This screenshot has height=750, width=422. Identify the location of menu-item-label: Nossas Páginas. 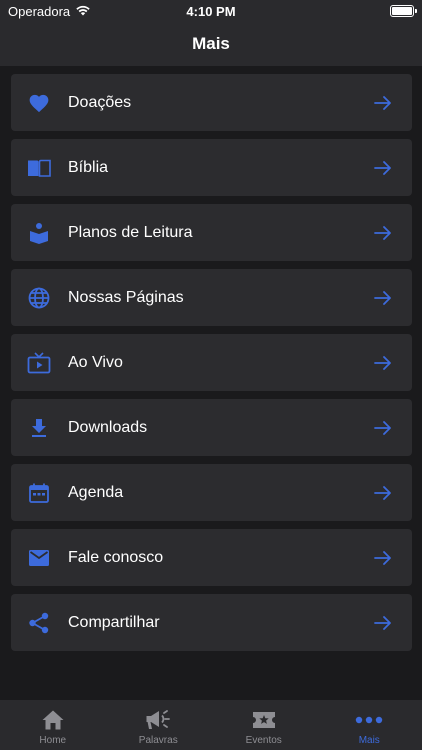
(126, 297).